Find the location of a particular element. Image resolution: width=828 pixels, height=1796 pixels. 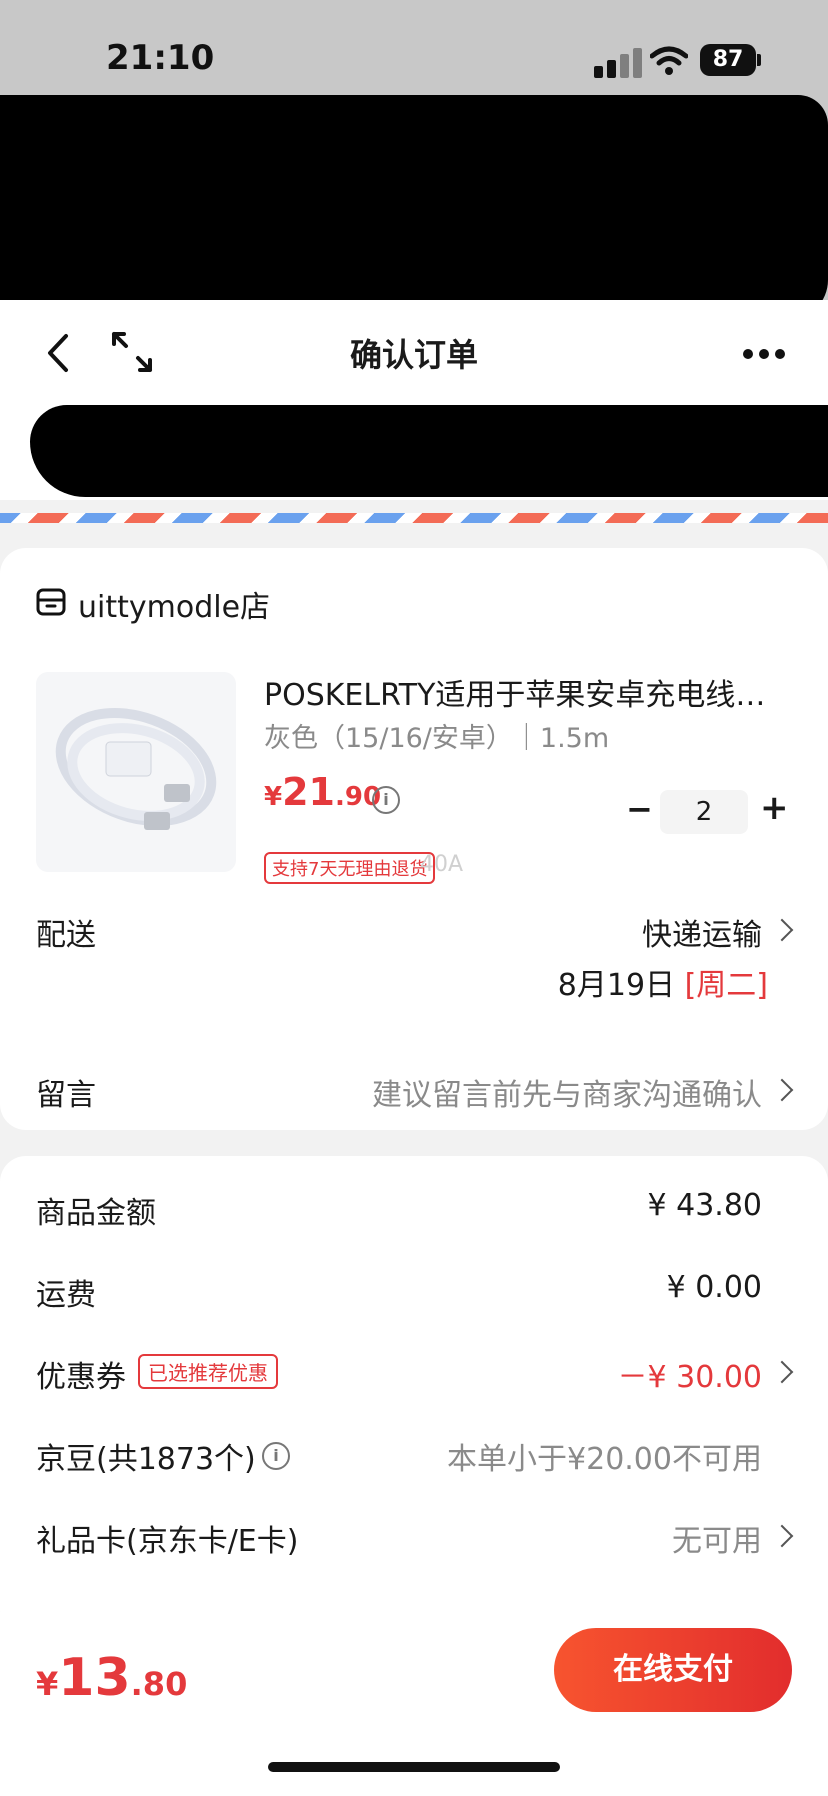

coupon-badge: 已选推荐优惠 is located at coordinates (208, 1371).